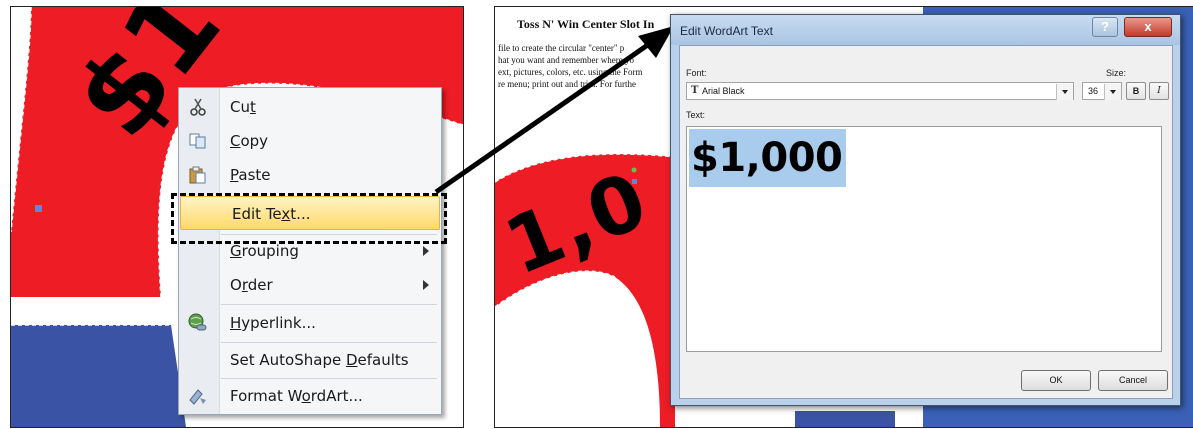  Describe the element at coordinates (319, 360) in the screenshot. I see `menu-item-label: Set AutoShape Defaults` at that location.